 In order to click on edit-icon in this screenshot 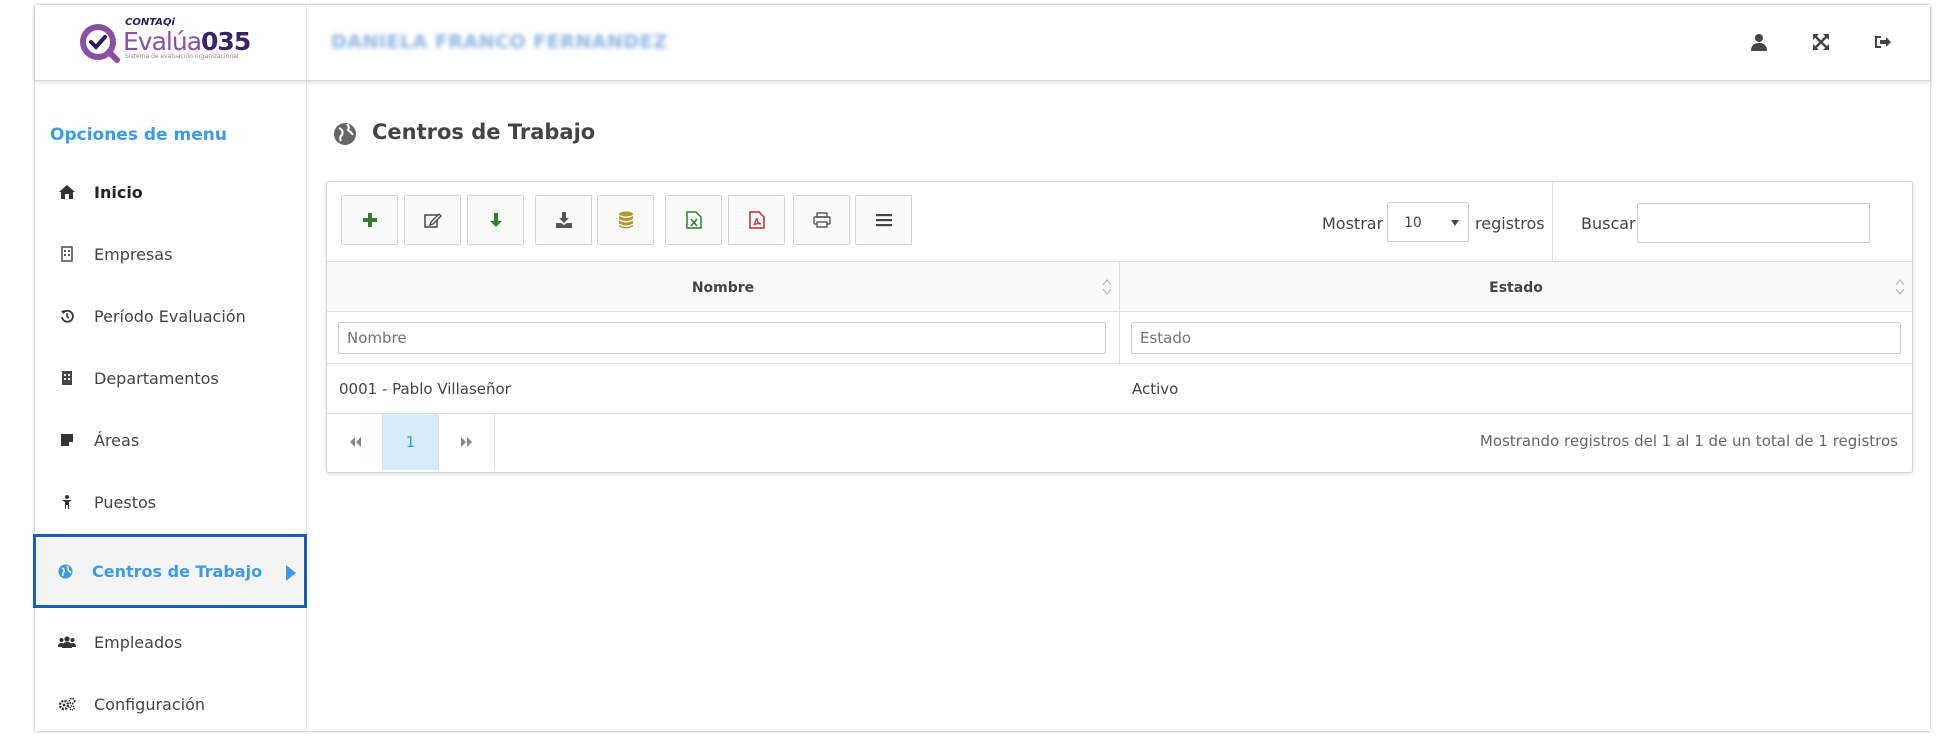, I will do `click(432, 220)`.